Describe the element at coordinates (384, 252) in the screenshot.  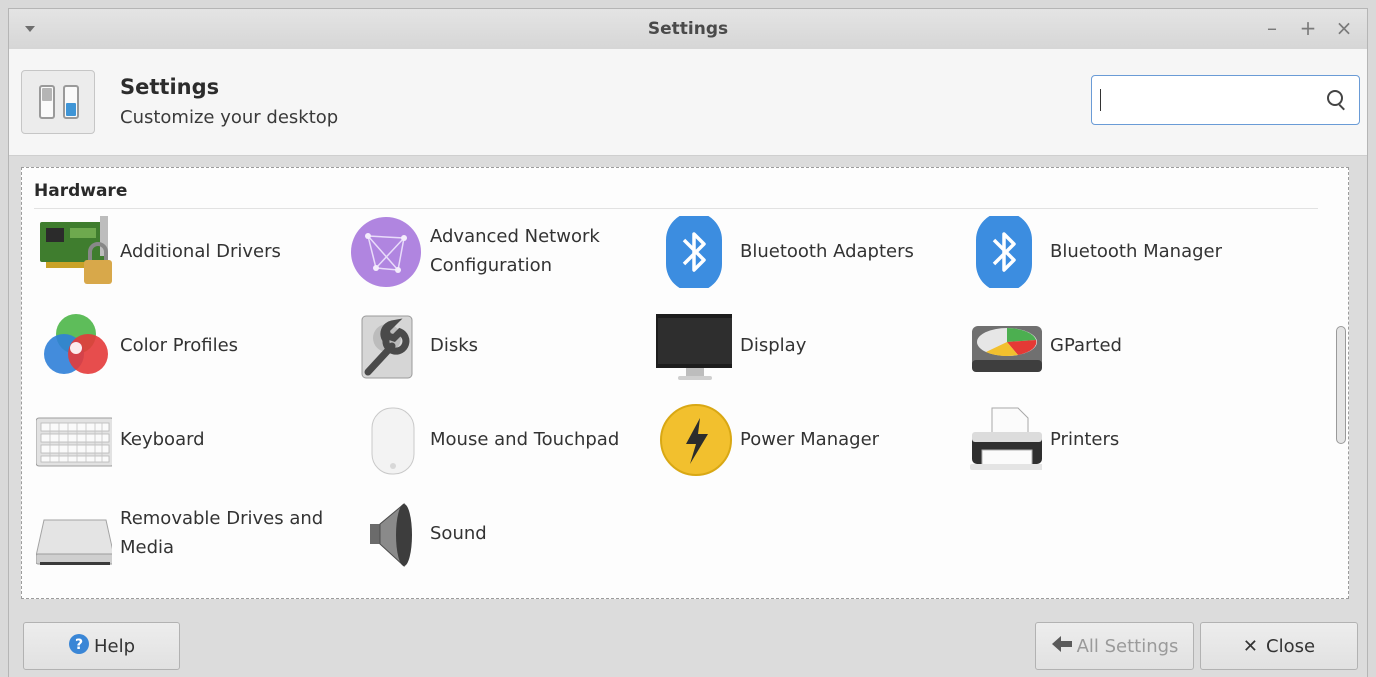
I see `network-globe-icon` at that location.